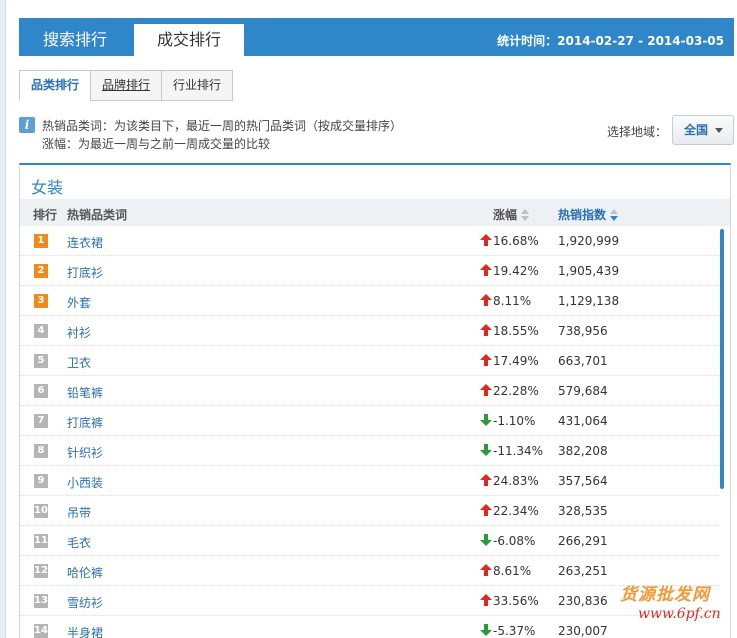 The image size is (737, 638). Describe the element at coordinates (41, 511) in the screenshot. I see `rank-badge: 10` at that location.